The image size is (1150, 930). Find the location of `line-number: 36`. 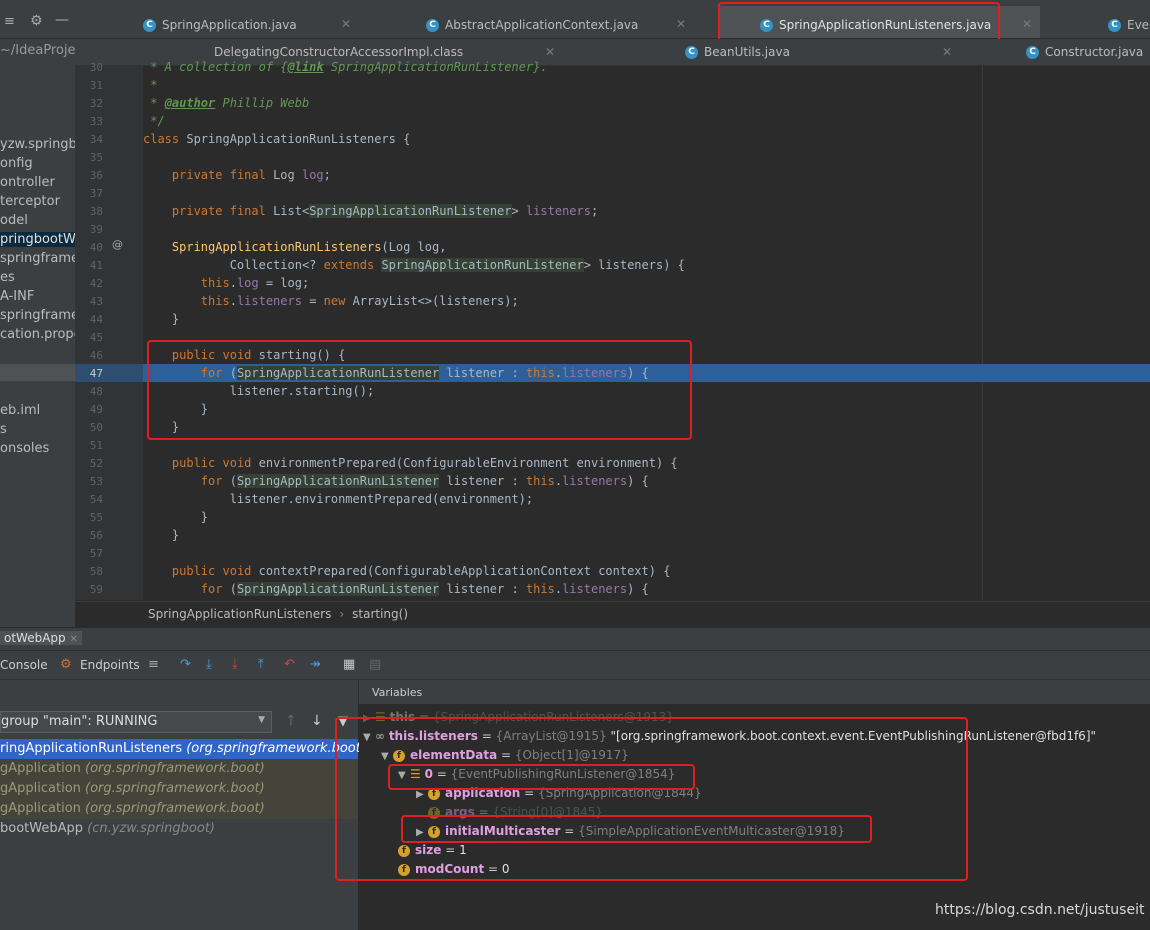

line-number: 36 is located at coordinates (90, 175).